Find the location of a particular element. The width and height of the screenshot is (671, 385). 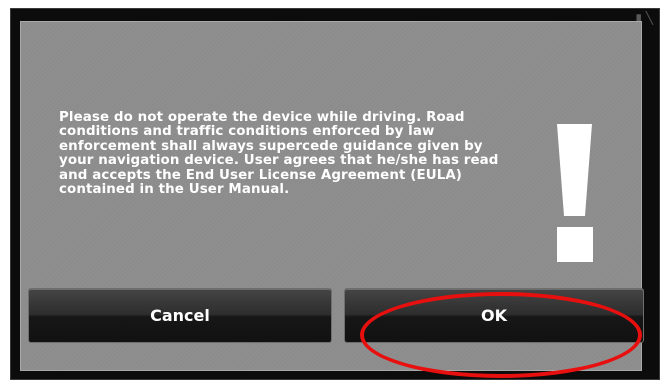

exclamation-icon is located at coordinates (575, 193).